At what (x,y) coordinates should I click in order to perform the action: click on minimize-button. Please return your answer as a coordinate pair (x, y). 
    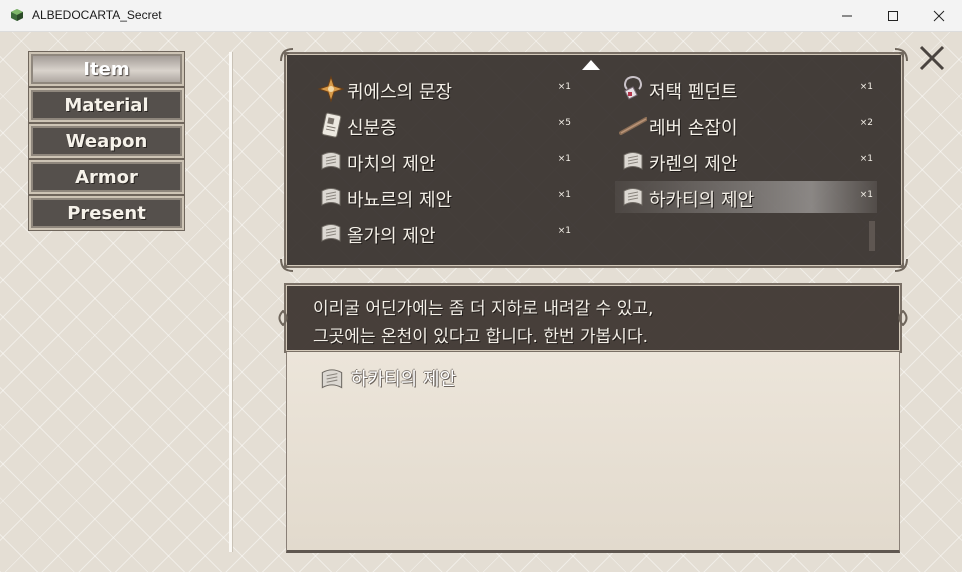
    Looking at the image, I should click on (847, 15).